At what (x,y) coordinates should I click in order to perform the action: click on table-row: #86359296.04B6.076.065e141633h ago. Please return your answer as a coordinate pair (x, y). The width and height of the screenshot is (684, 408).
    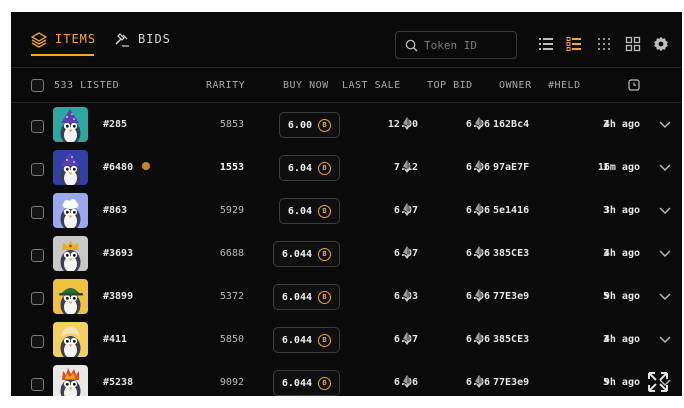
    Looking at the image, I should click on (346, 211).